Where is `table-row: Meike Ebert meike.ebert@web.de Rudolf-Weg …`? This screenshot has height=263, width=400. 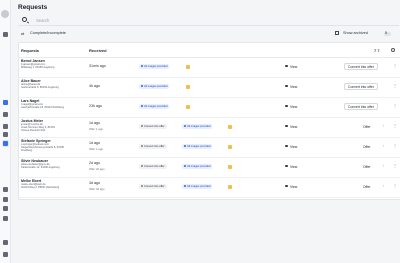
table-row: Meike Ebert meike.ebert@web.de Rudolf-Weg … is located at coordinates (209, 188).